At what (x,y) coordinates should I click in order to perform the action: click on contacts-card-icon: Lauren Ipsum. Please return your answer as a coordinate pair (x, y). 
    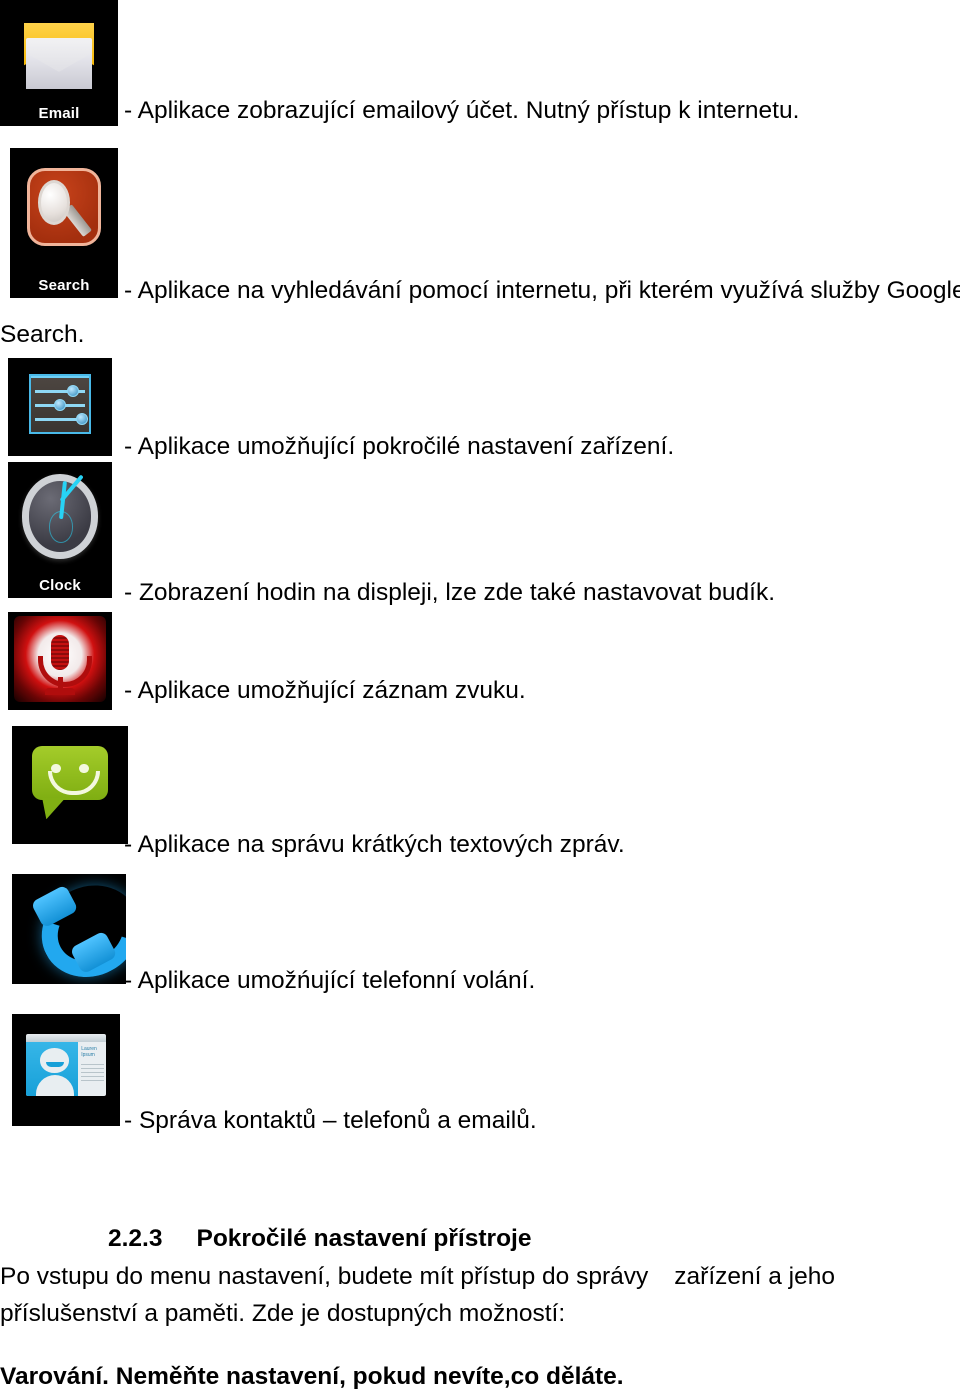
    Looking at the image, I should click on (66, 1070).